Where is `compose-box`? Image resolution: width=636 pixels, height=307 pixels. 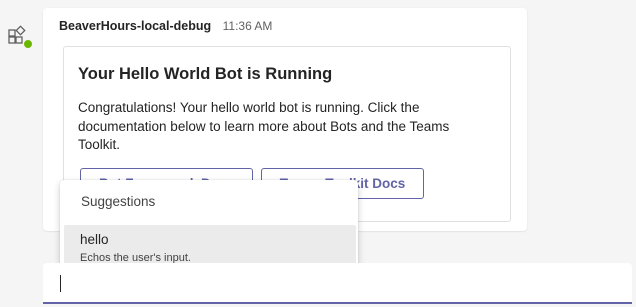
compose-box is located at coordinates (337, 283).